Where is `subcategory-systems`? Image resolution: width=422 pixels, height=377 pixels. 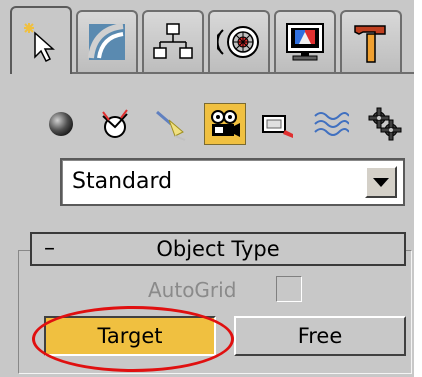
subcategory-systems is located at coordinates (385, 124).